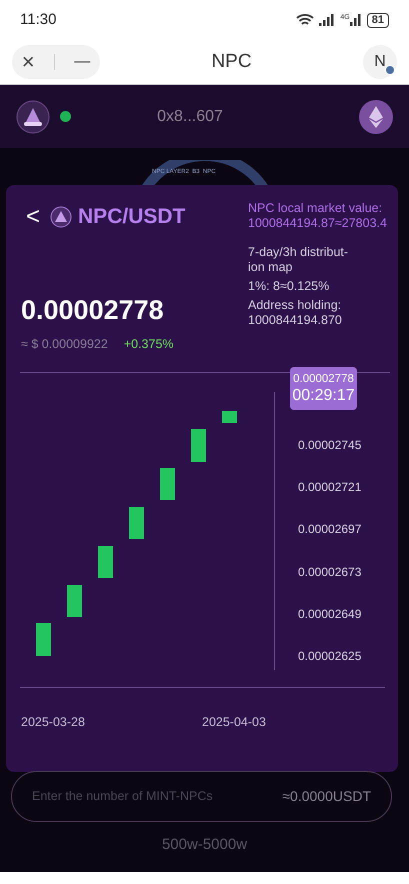 The width and height of the screenshot is (409, 884). What do you see at coordinates (299, 260) in the screenshot?
I see `info-text: 7-day/3h distribut-ion map` at bounding box center [299, 260].